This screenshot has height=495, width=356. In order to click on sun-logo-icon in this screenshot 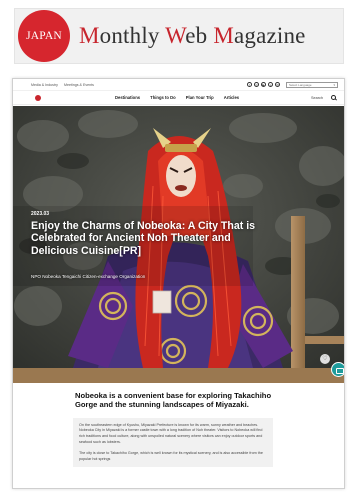, I will do `click(38, 97)`.